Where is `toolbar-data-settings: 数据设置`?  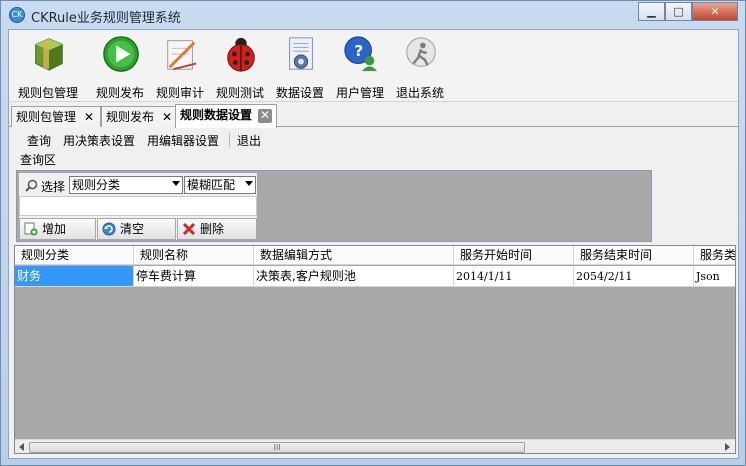 toolbar-data-settings: 数据设置 is located at coordinates (300, 67).